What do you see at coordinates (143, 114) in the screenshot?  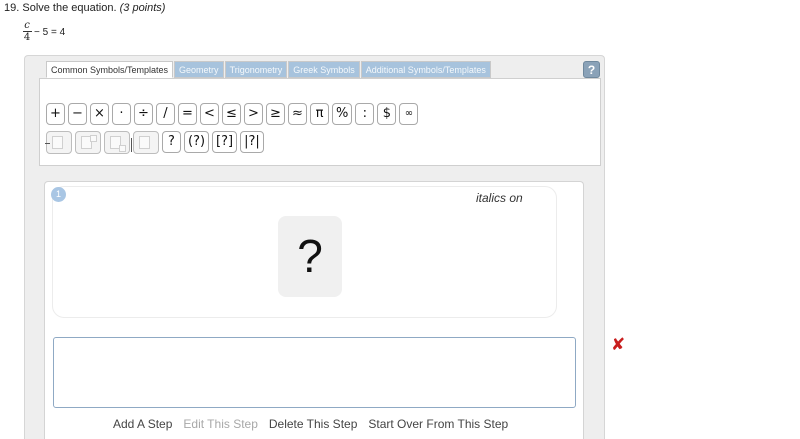 I see `divide-button: ÷` at bounding box center [143, 114].